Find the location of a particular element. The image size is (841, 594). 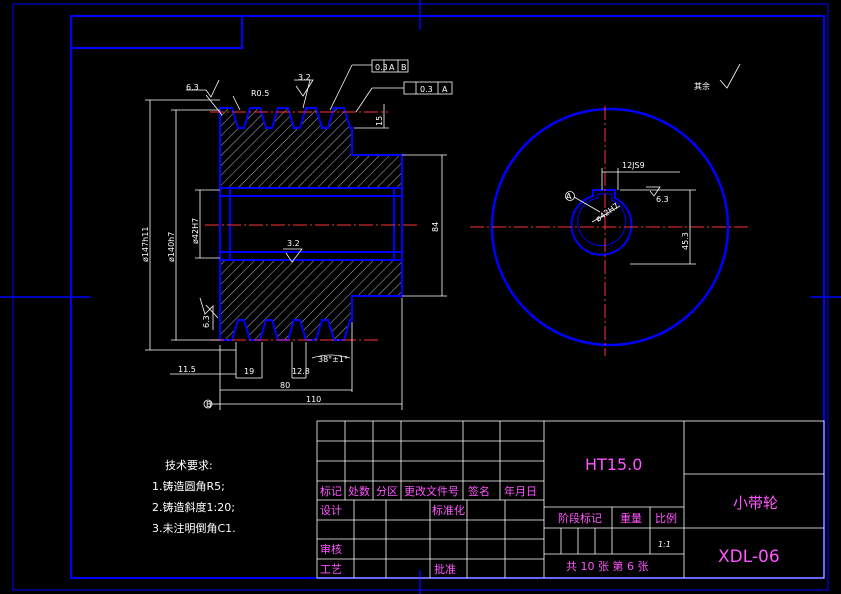

surface-finish-1: 6.3 is located at coordinates (192, 87).